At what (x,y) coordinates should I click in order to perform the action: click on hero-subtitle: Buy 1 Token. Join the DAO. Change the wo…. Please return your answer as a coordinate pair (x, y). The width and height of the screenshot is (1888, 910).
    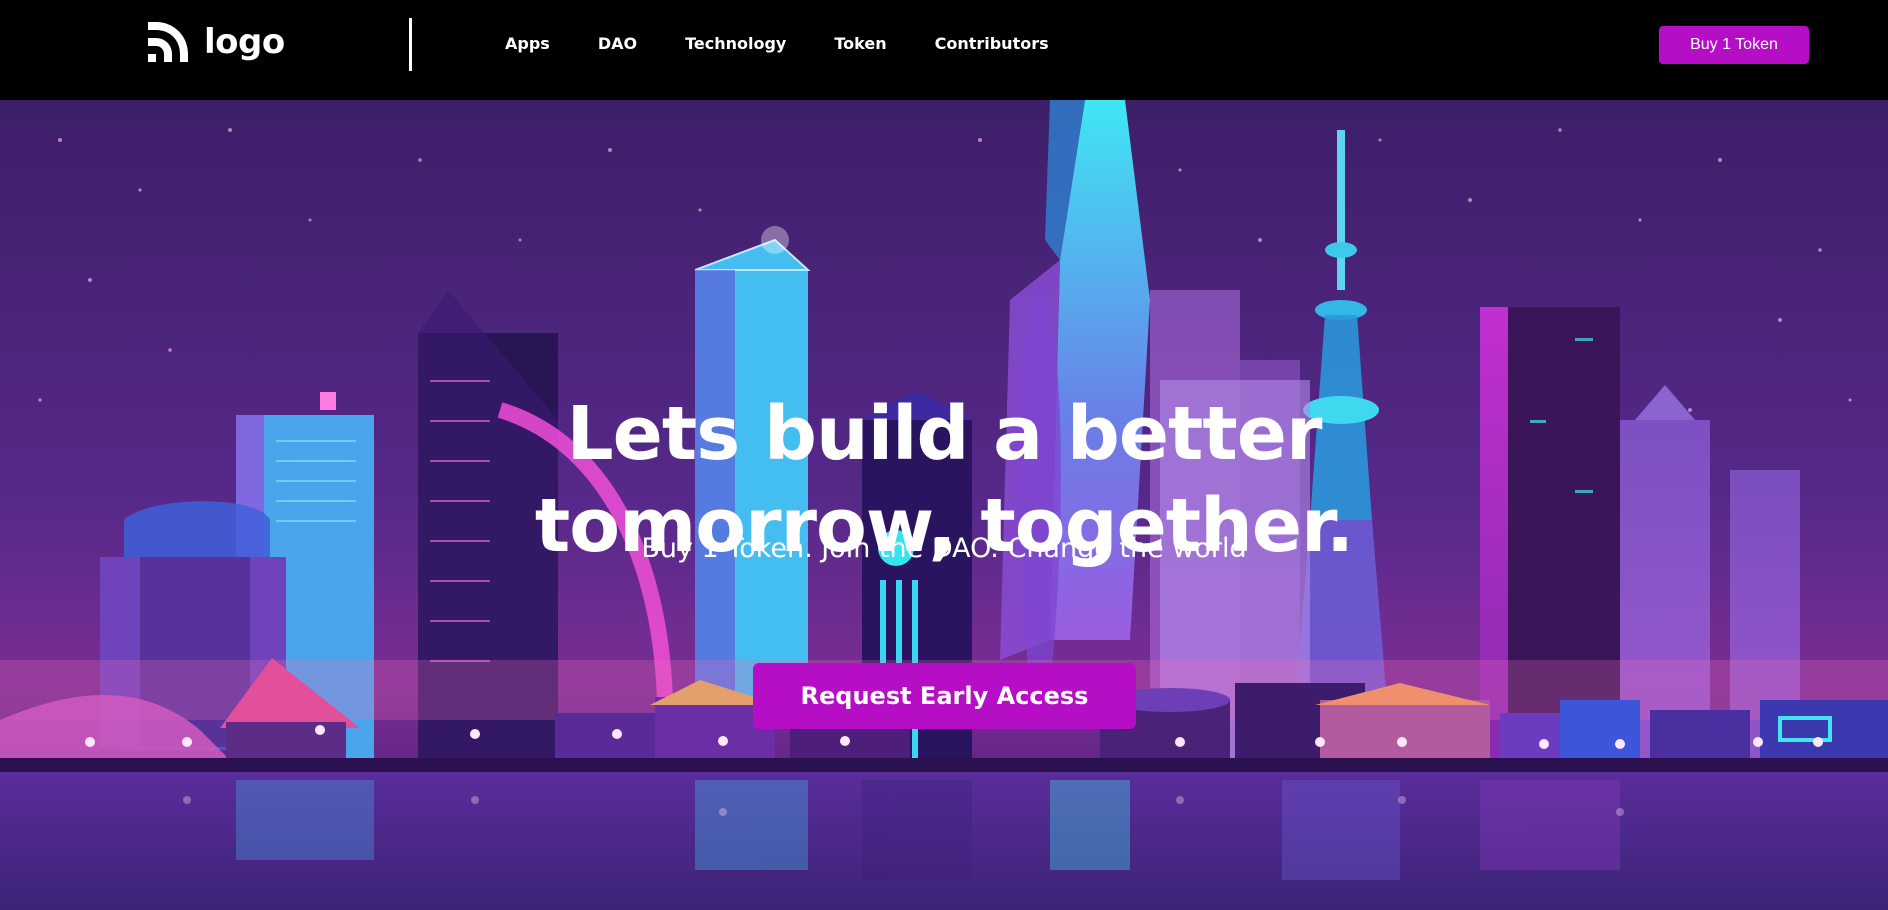
    Looking at the image, I should click on (944, 548).